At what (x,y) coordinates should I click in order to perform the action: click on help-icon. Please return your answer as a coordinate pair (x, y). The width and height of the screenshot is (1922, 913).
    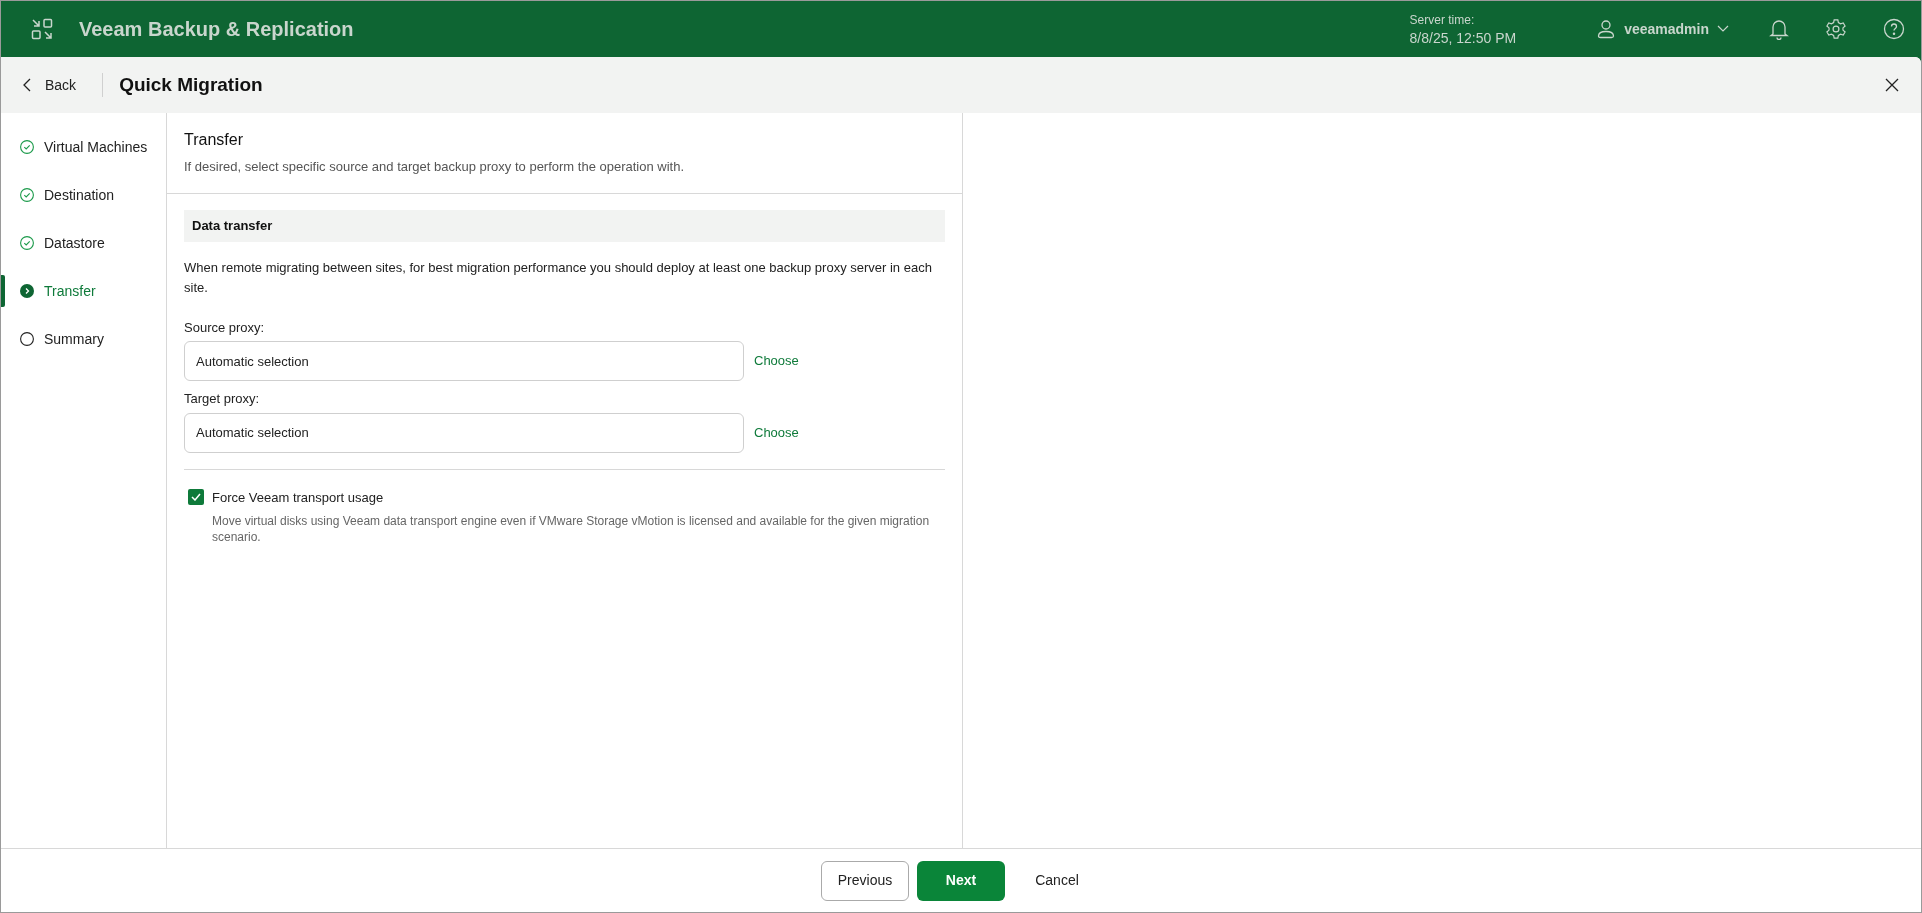
    Looking at the image, I should click on (1894, 29).